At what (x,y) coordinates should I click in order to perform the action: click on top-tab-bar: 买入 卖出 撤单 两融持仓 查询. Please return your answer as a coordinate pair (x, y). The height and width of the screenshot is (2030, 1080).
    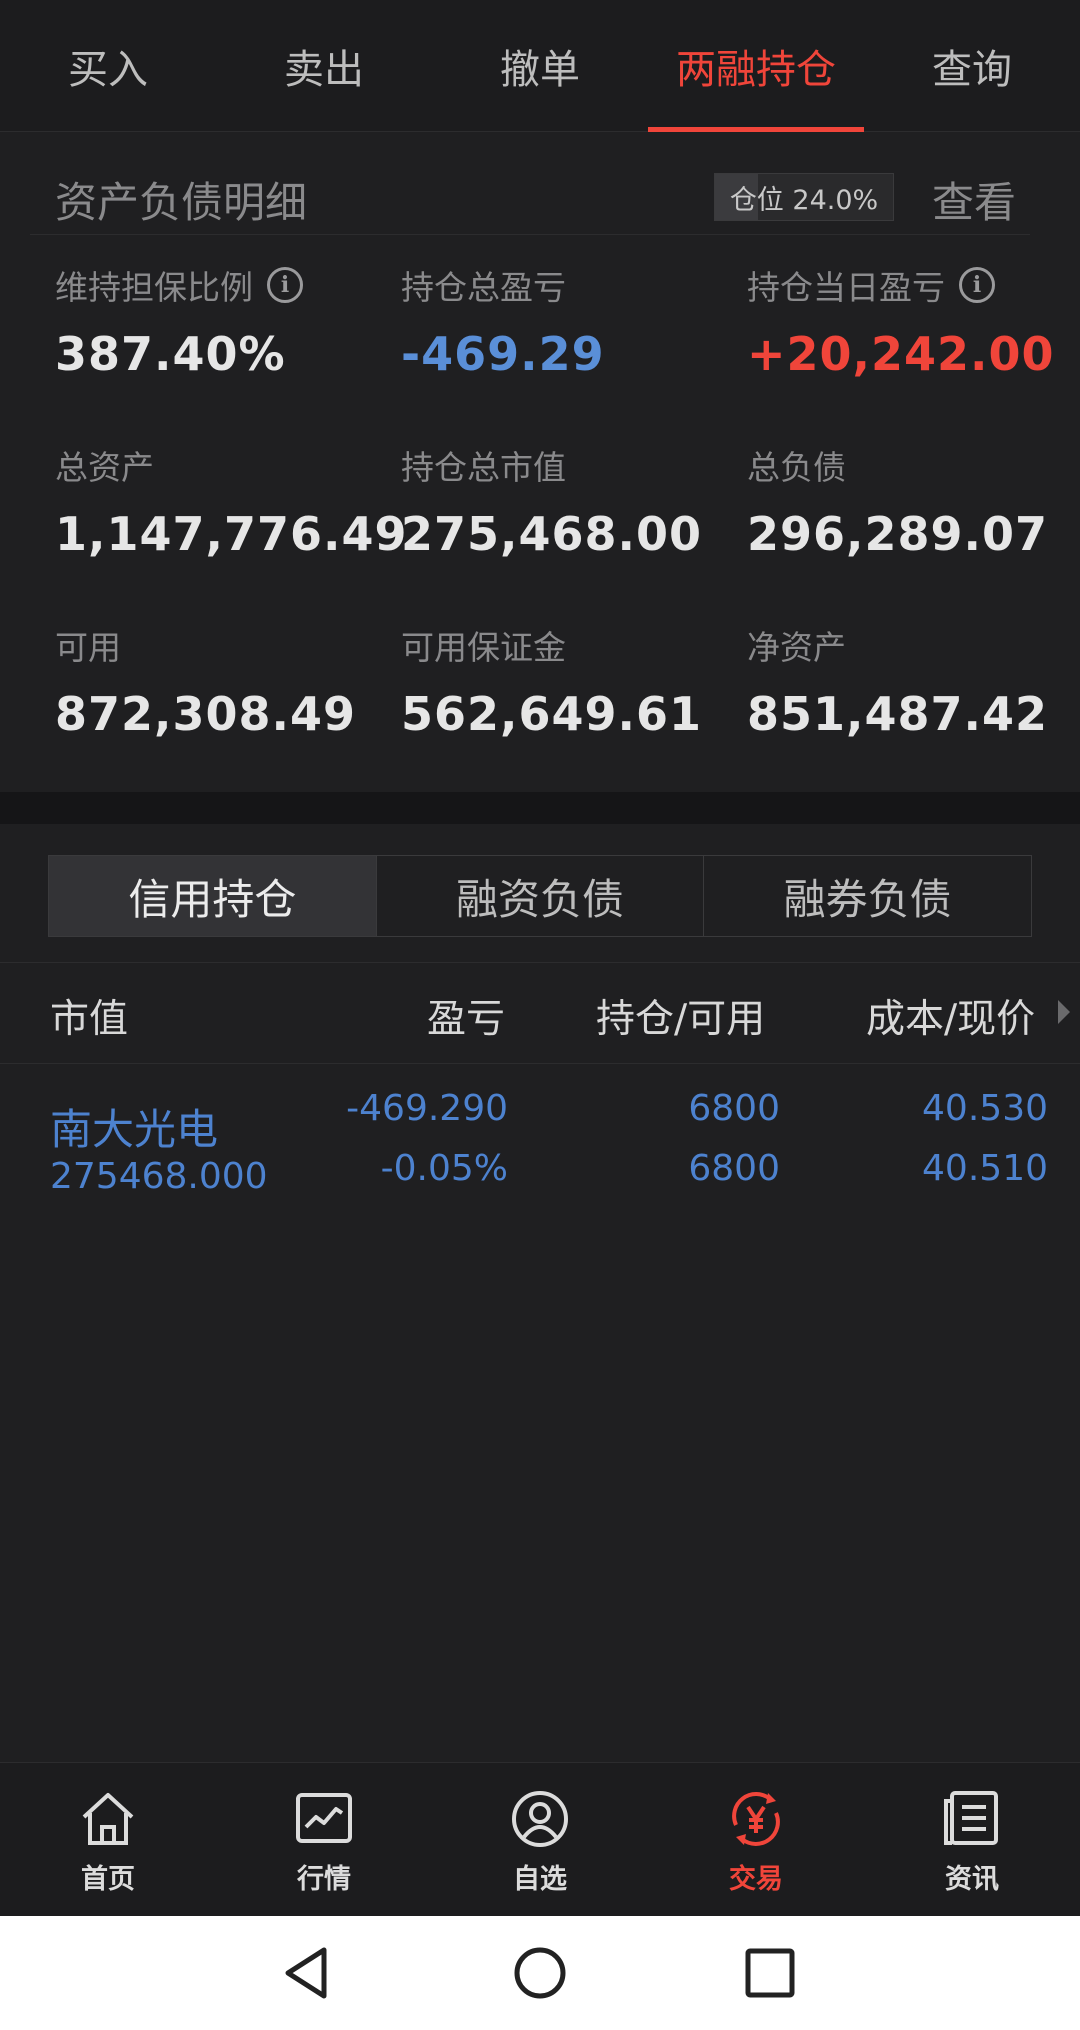
    Looking at the image, I should click on (540, 66).